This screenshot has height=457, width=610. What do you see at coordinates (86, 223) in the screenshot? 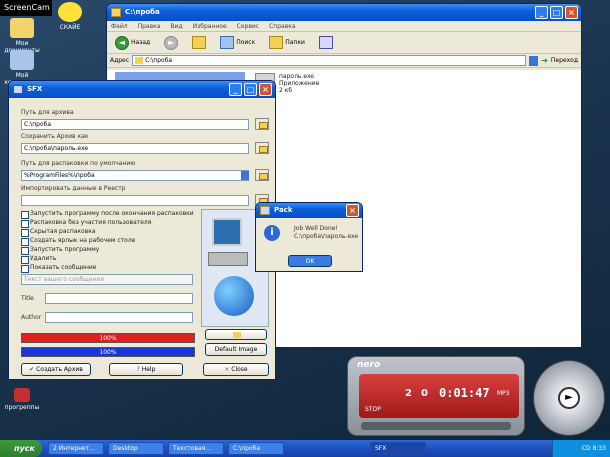
I see `option-checkbox: Распаковка без участия пользователя` at bounding box center [86, 223].